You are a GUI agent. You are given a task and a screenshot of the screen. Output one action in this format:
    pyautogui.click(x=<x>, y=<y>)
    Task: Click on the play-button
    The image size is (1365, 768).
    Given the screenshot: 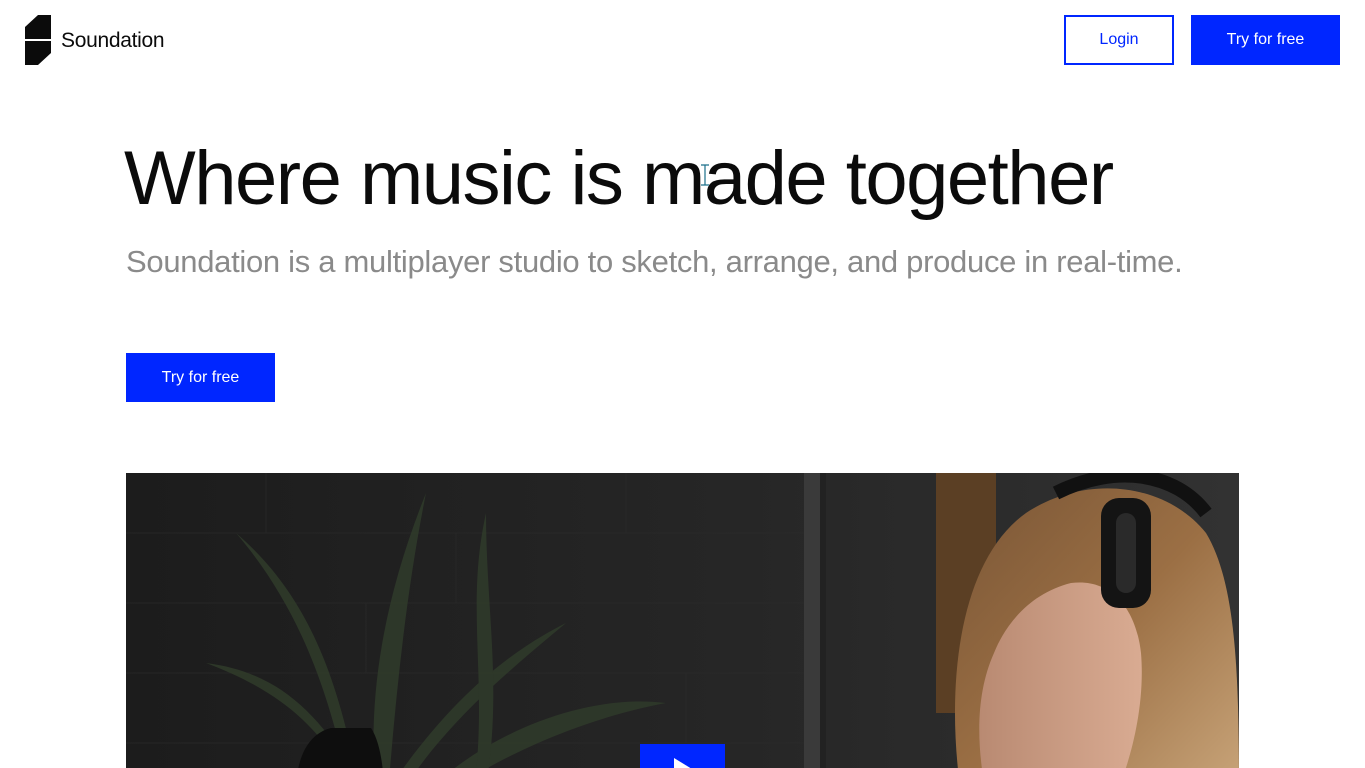 What is the action you would take?
    pyautogui.click(x=682, y=756)
    